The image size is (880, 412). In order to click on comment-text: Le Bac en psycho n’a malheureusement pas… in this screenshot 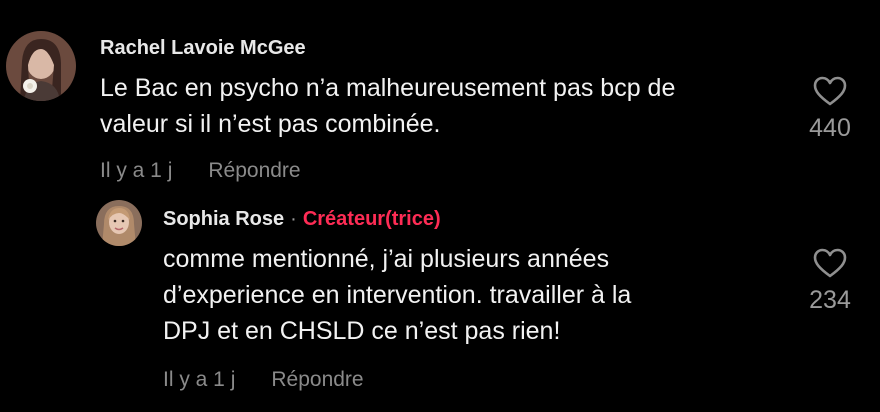, I will do `click(387, 106)`.